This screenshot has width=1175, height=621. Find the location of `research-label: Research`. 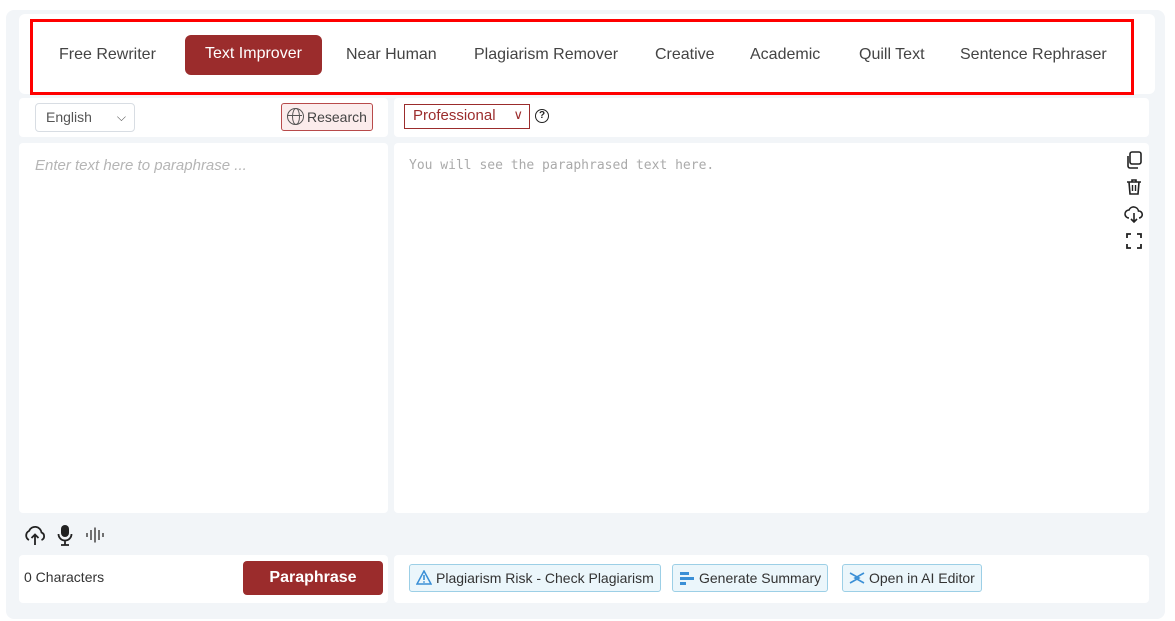

research-label: Research is located at coordinates (337, 117).